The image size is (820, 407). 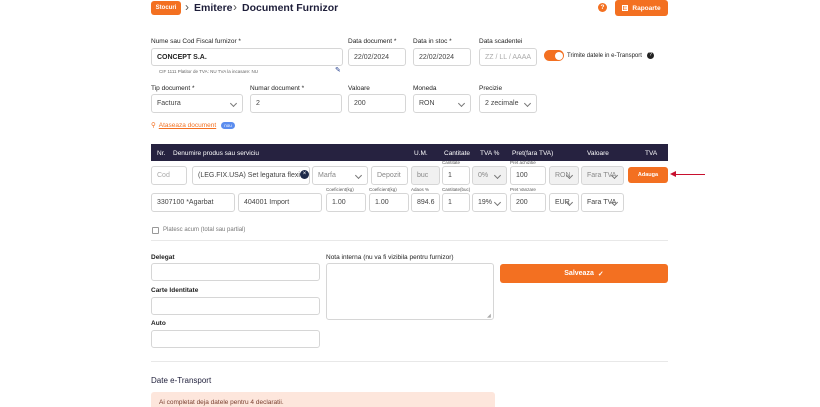 I want to click on coef1-caption: Coeficient(kg), so click(x=340, y=189).